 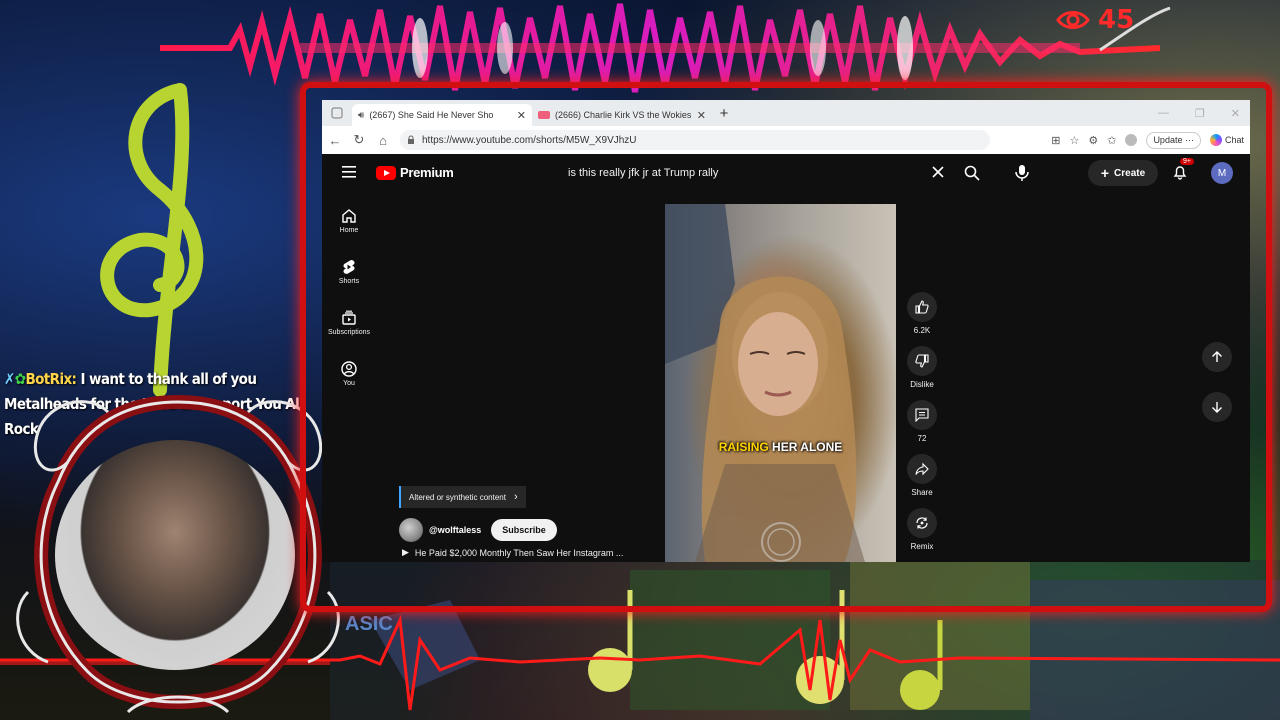 What do you see at coordinates (411, 530) in the screenshot?
I see `channel-avatar` at bounding box center [411, 530].